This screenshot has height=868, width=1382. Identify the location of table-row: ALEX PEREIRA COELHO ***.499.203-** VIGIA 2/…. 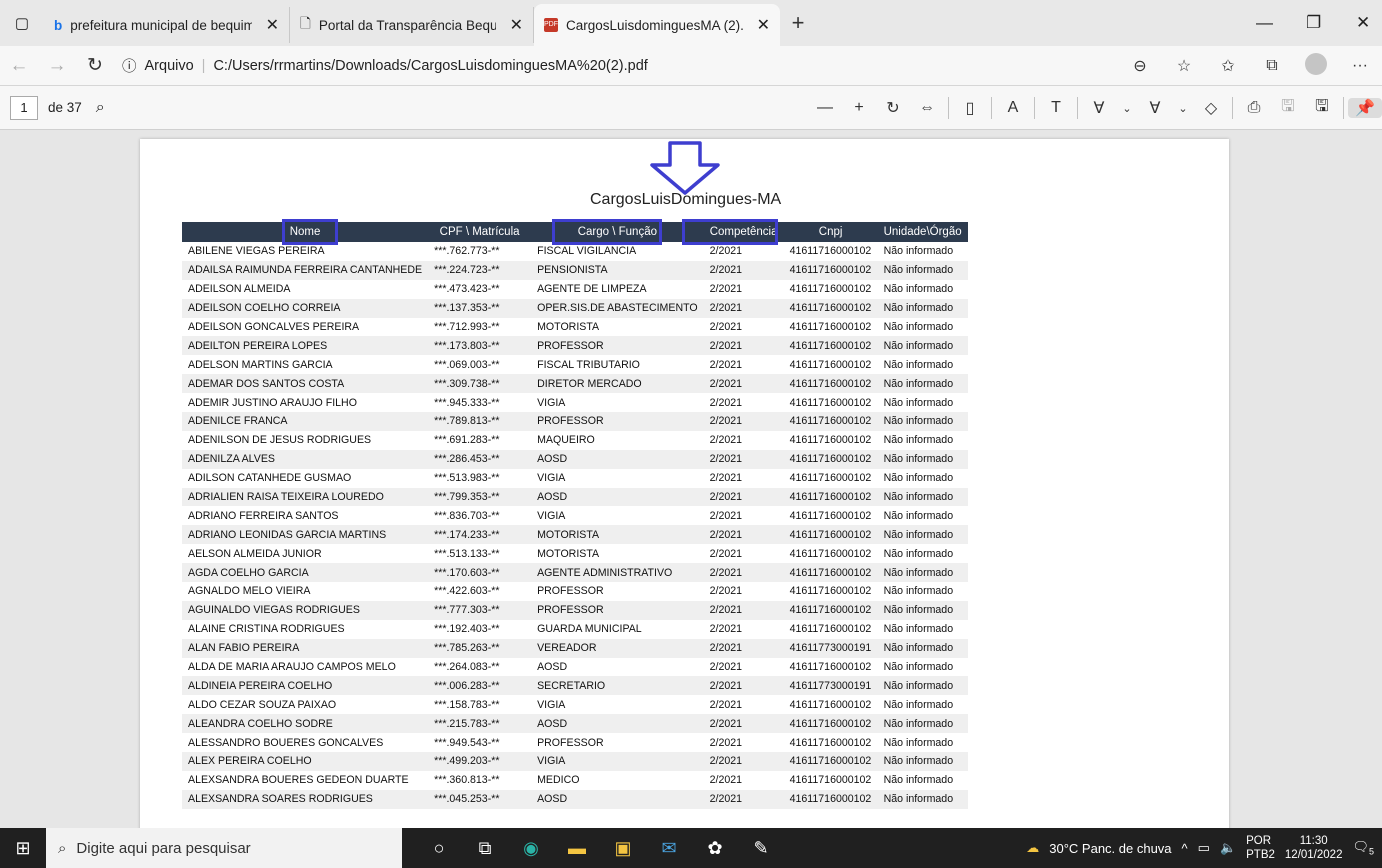
(575, 761).